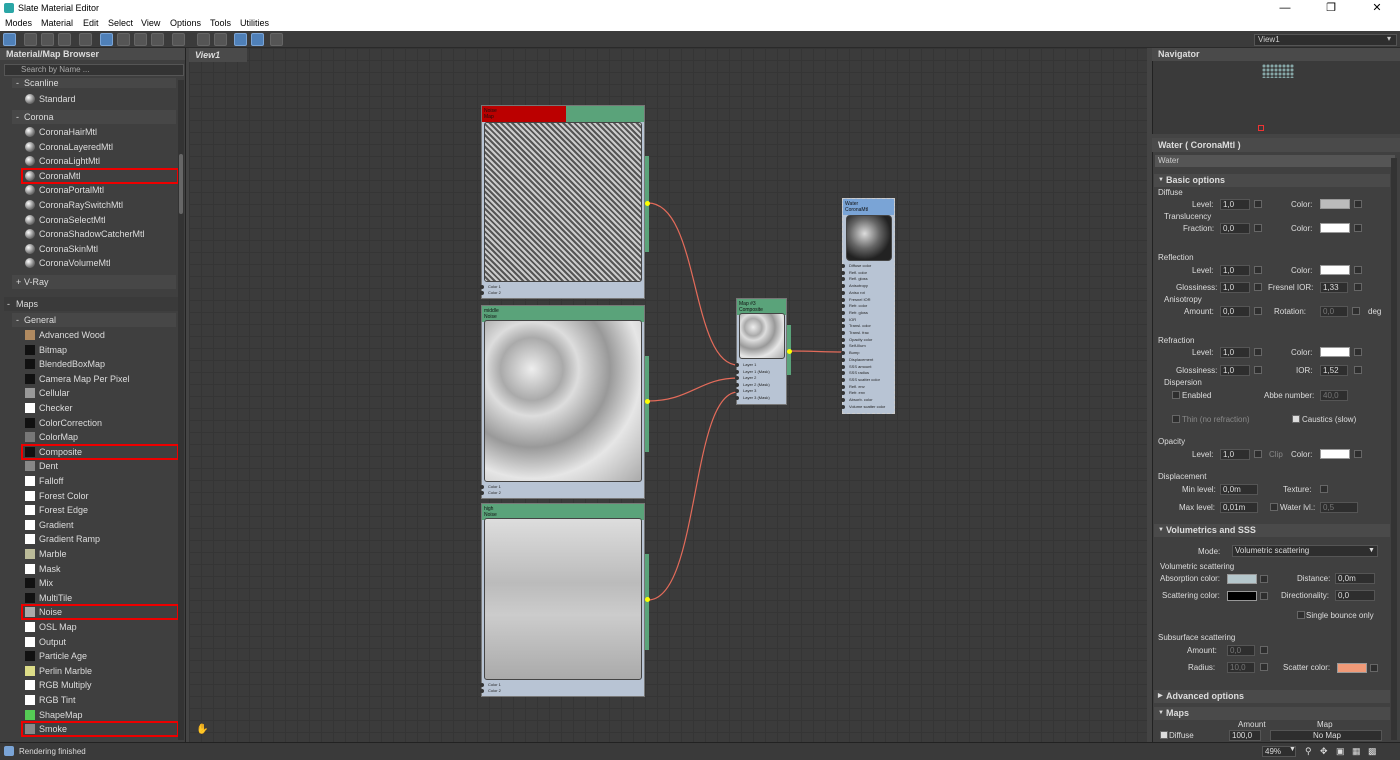 The height and width of the screenshot is (760, 1400). What do you see at coordinates (857, 293) in the screenshot?
I see `material-slot: Aniso rot` at bounding box center [857, 293].